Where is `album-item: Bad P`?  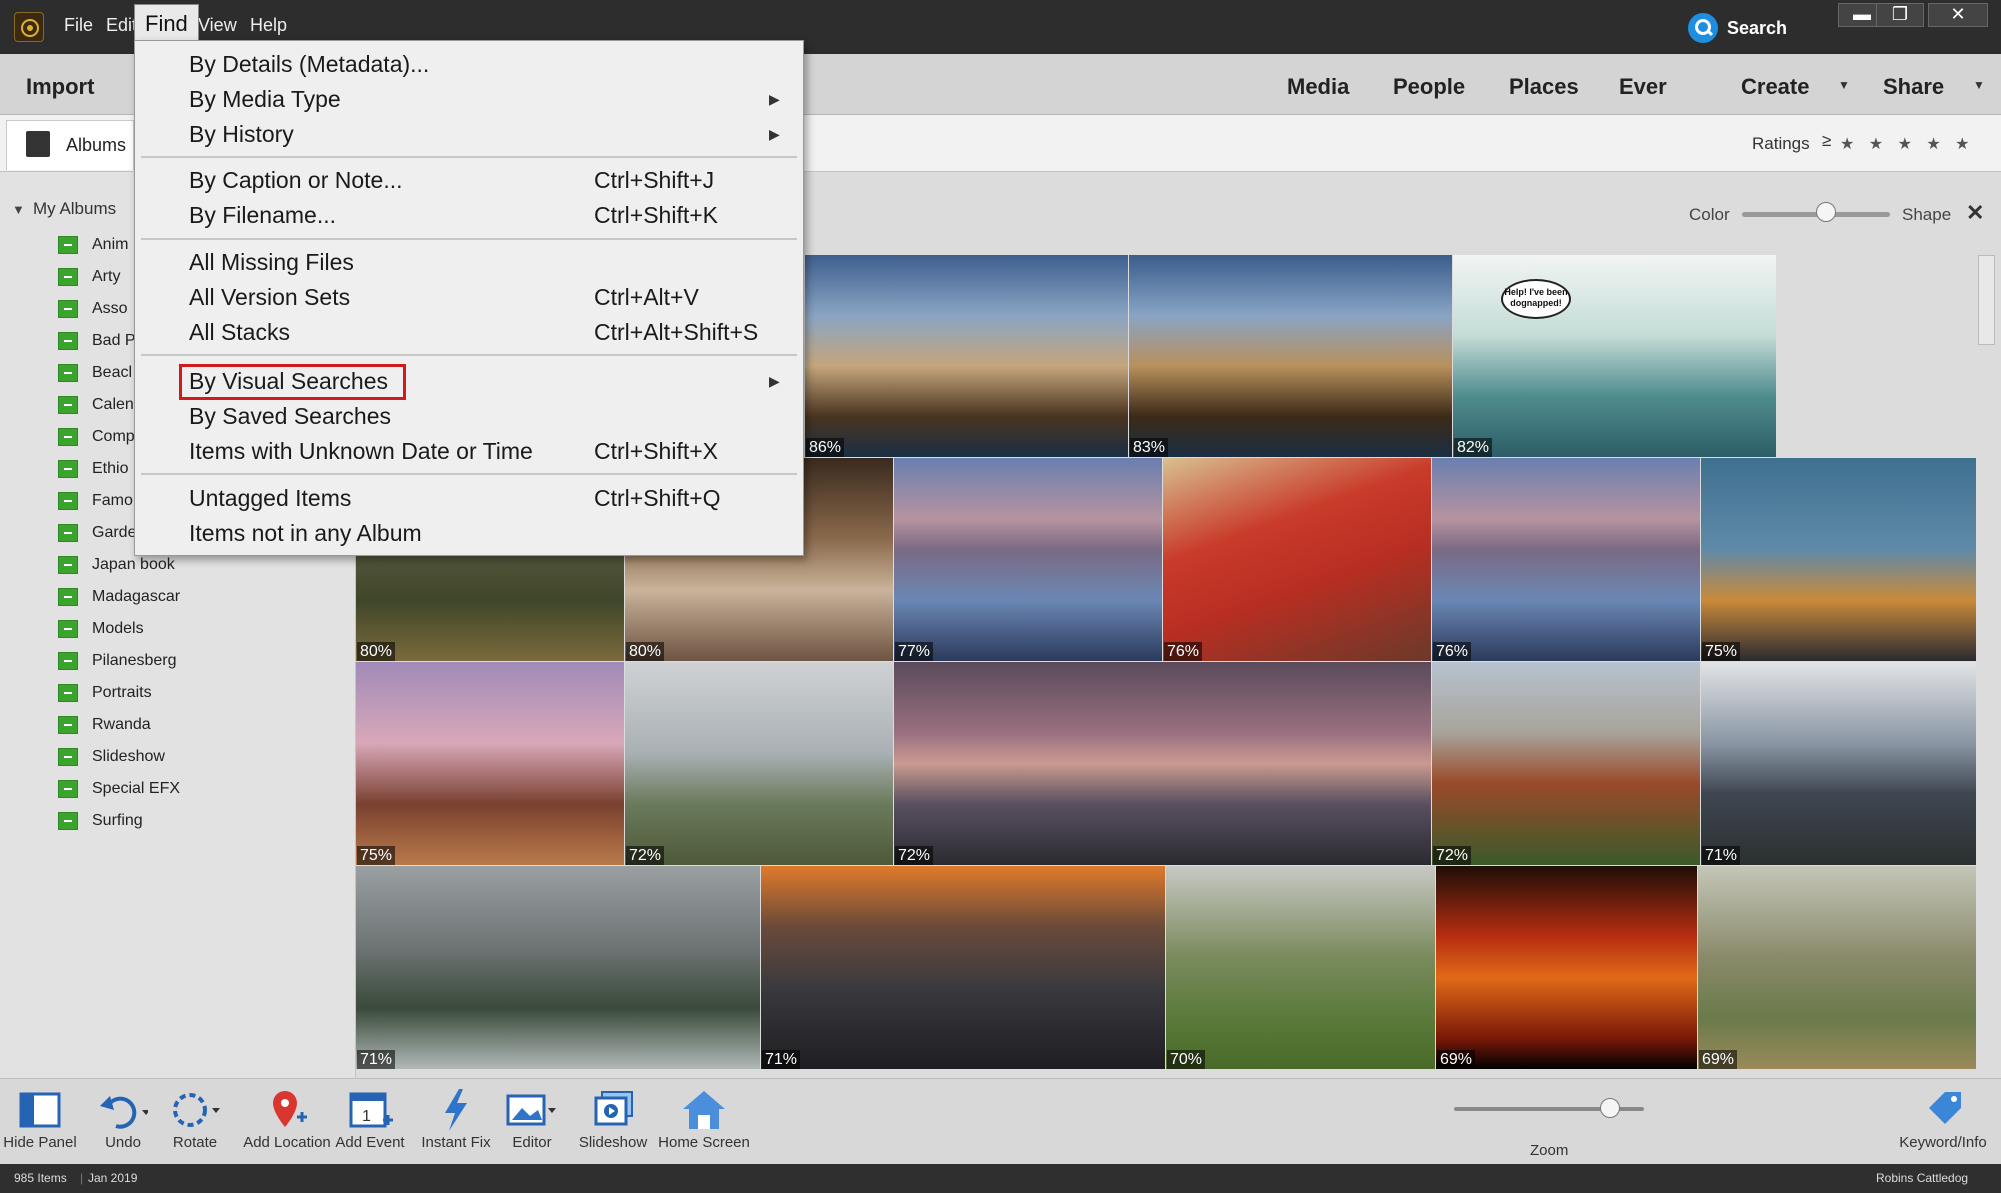
album-item: Bad P is located at coordinates (97, 341).